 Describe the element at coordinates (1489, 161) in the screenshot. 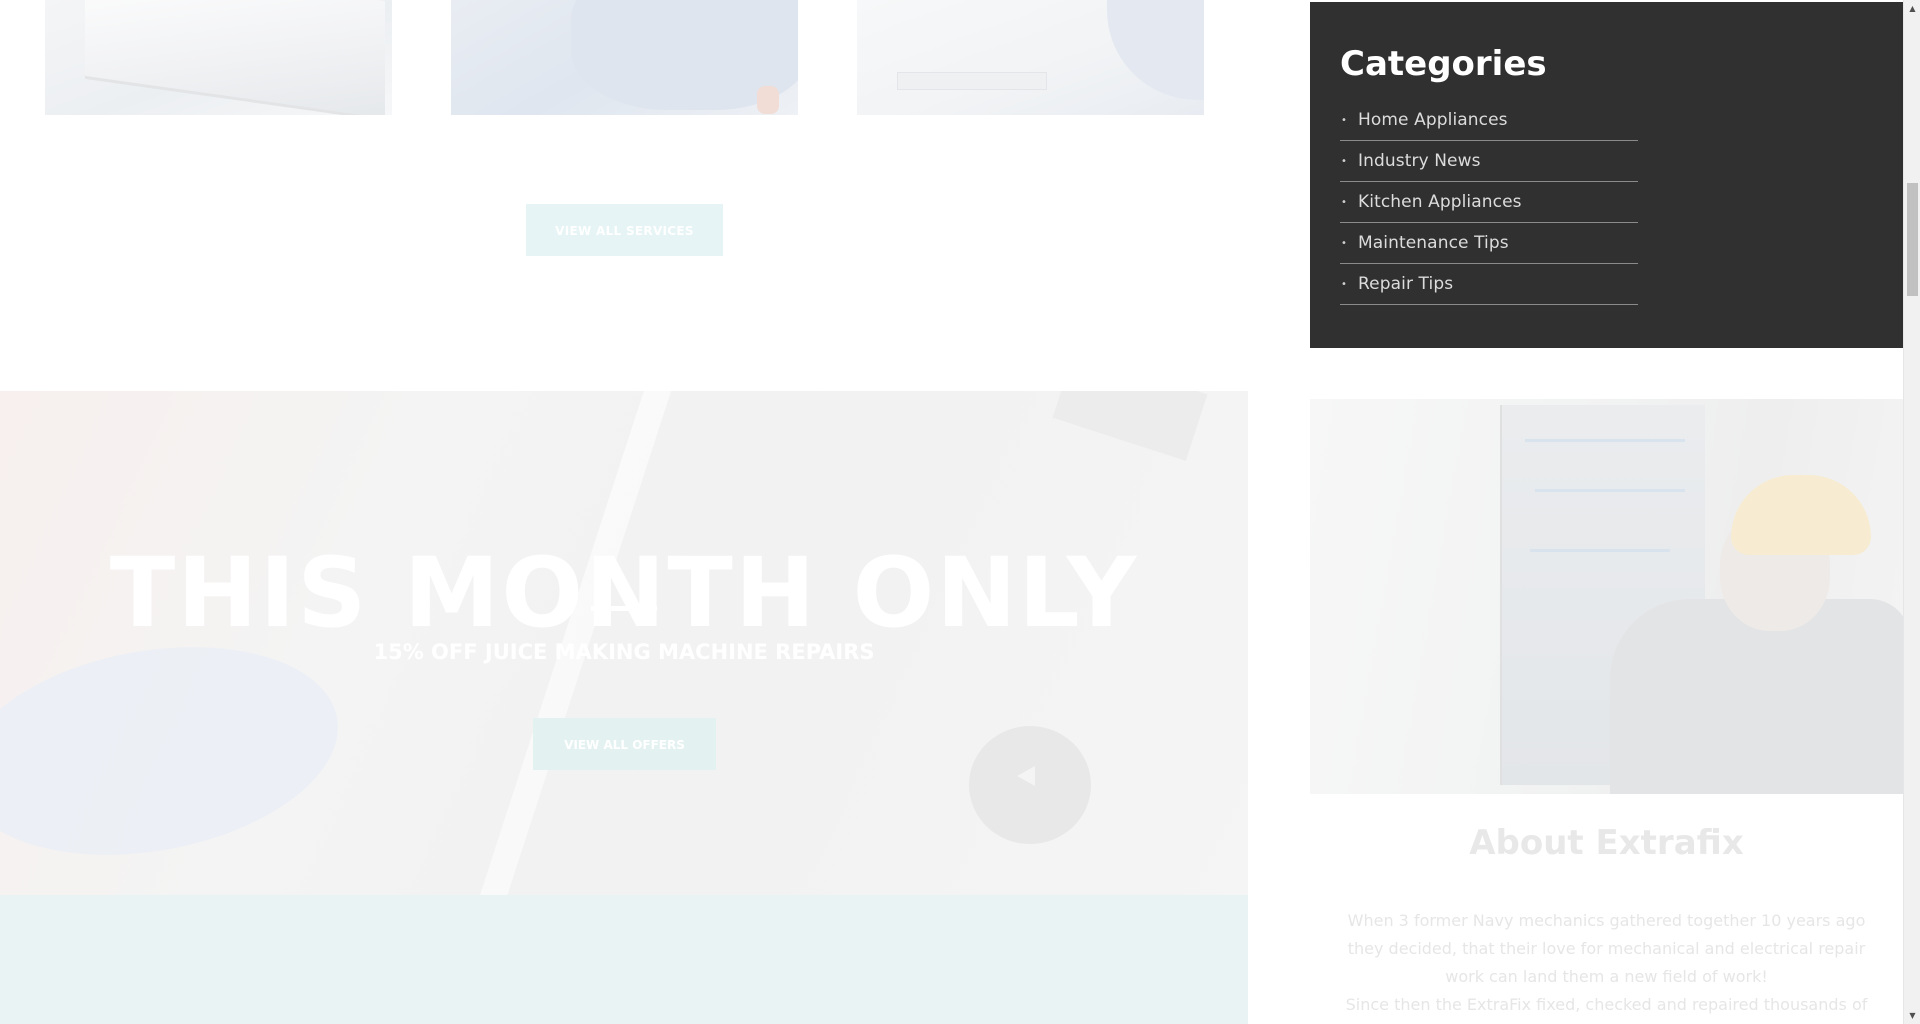

I see `category-item-industry-news: • Industry News` at that location.